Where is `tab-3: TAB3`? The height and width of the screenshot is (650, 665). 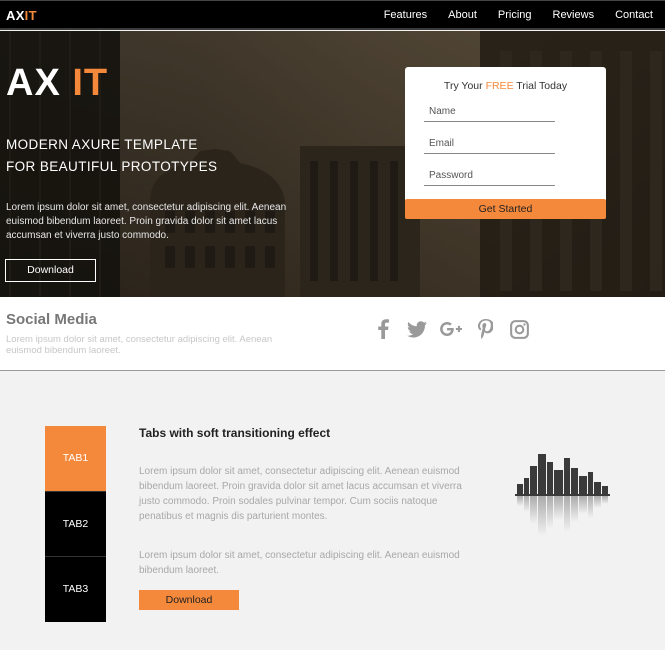
tab-3: TAB3 is located at coordinates (75, 589).